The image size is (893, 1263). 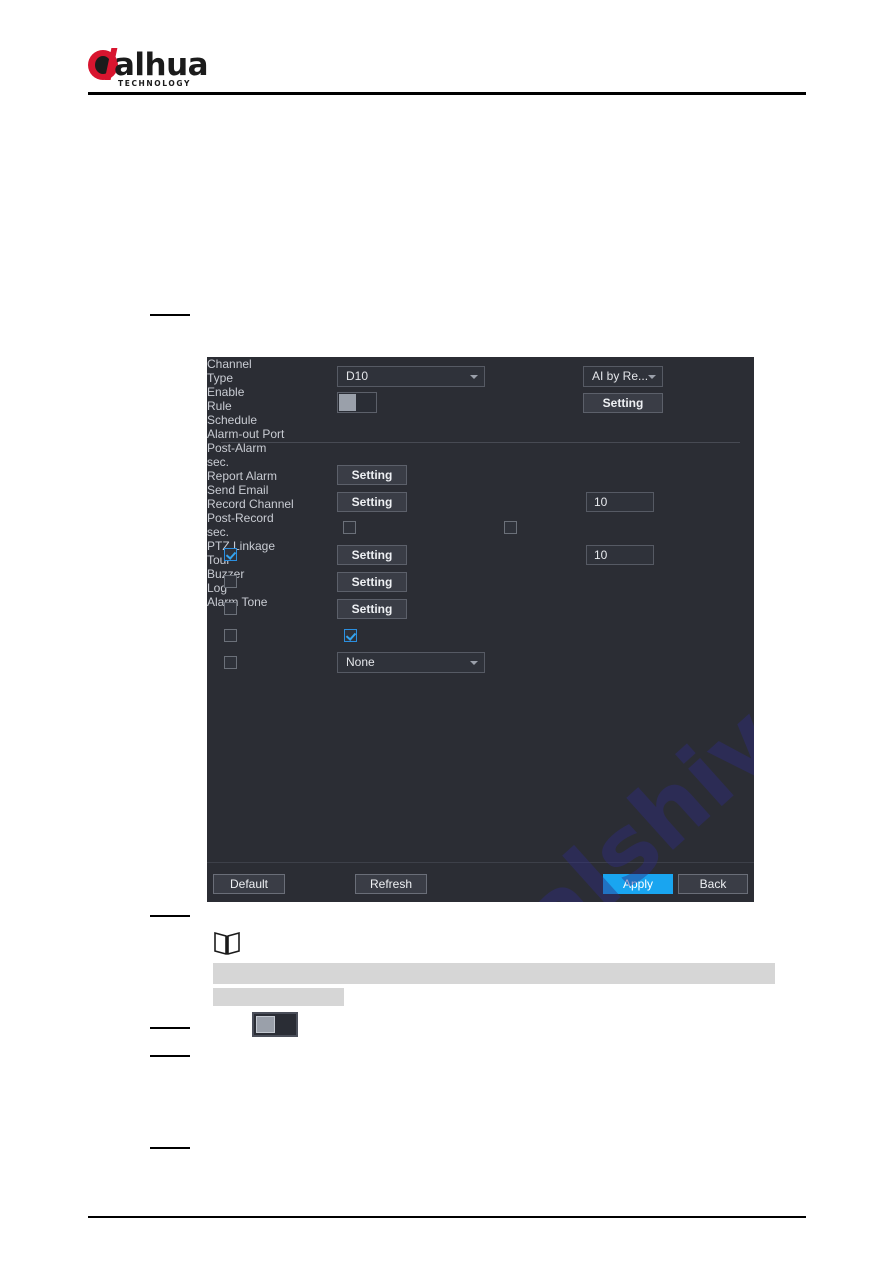 I want to click on tour-label: Tour, so click(x=219, y=560).